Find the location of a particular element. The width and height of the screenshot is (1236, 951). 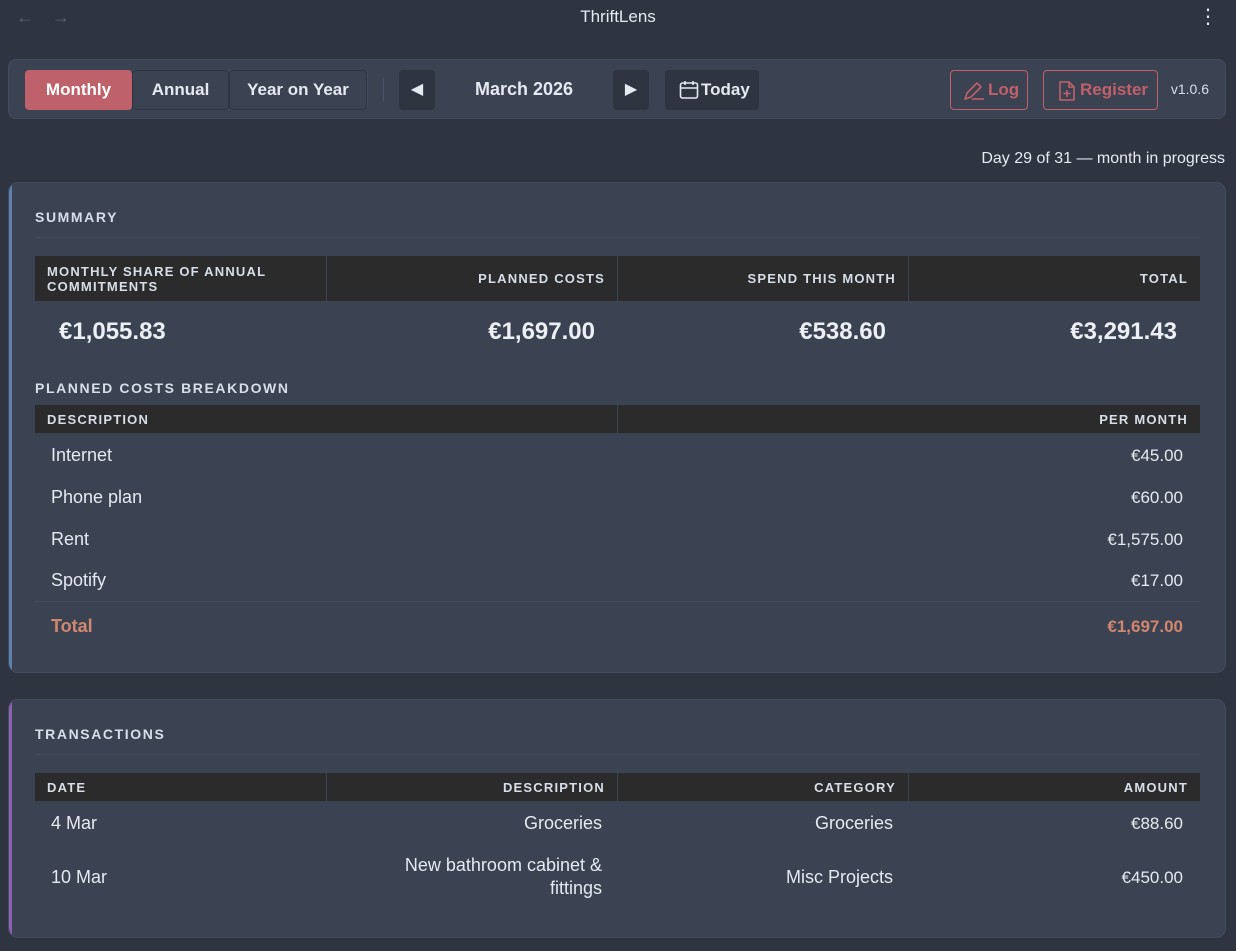

tab-year-on-year: Year on Year is located at coordinates (298, 90).